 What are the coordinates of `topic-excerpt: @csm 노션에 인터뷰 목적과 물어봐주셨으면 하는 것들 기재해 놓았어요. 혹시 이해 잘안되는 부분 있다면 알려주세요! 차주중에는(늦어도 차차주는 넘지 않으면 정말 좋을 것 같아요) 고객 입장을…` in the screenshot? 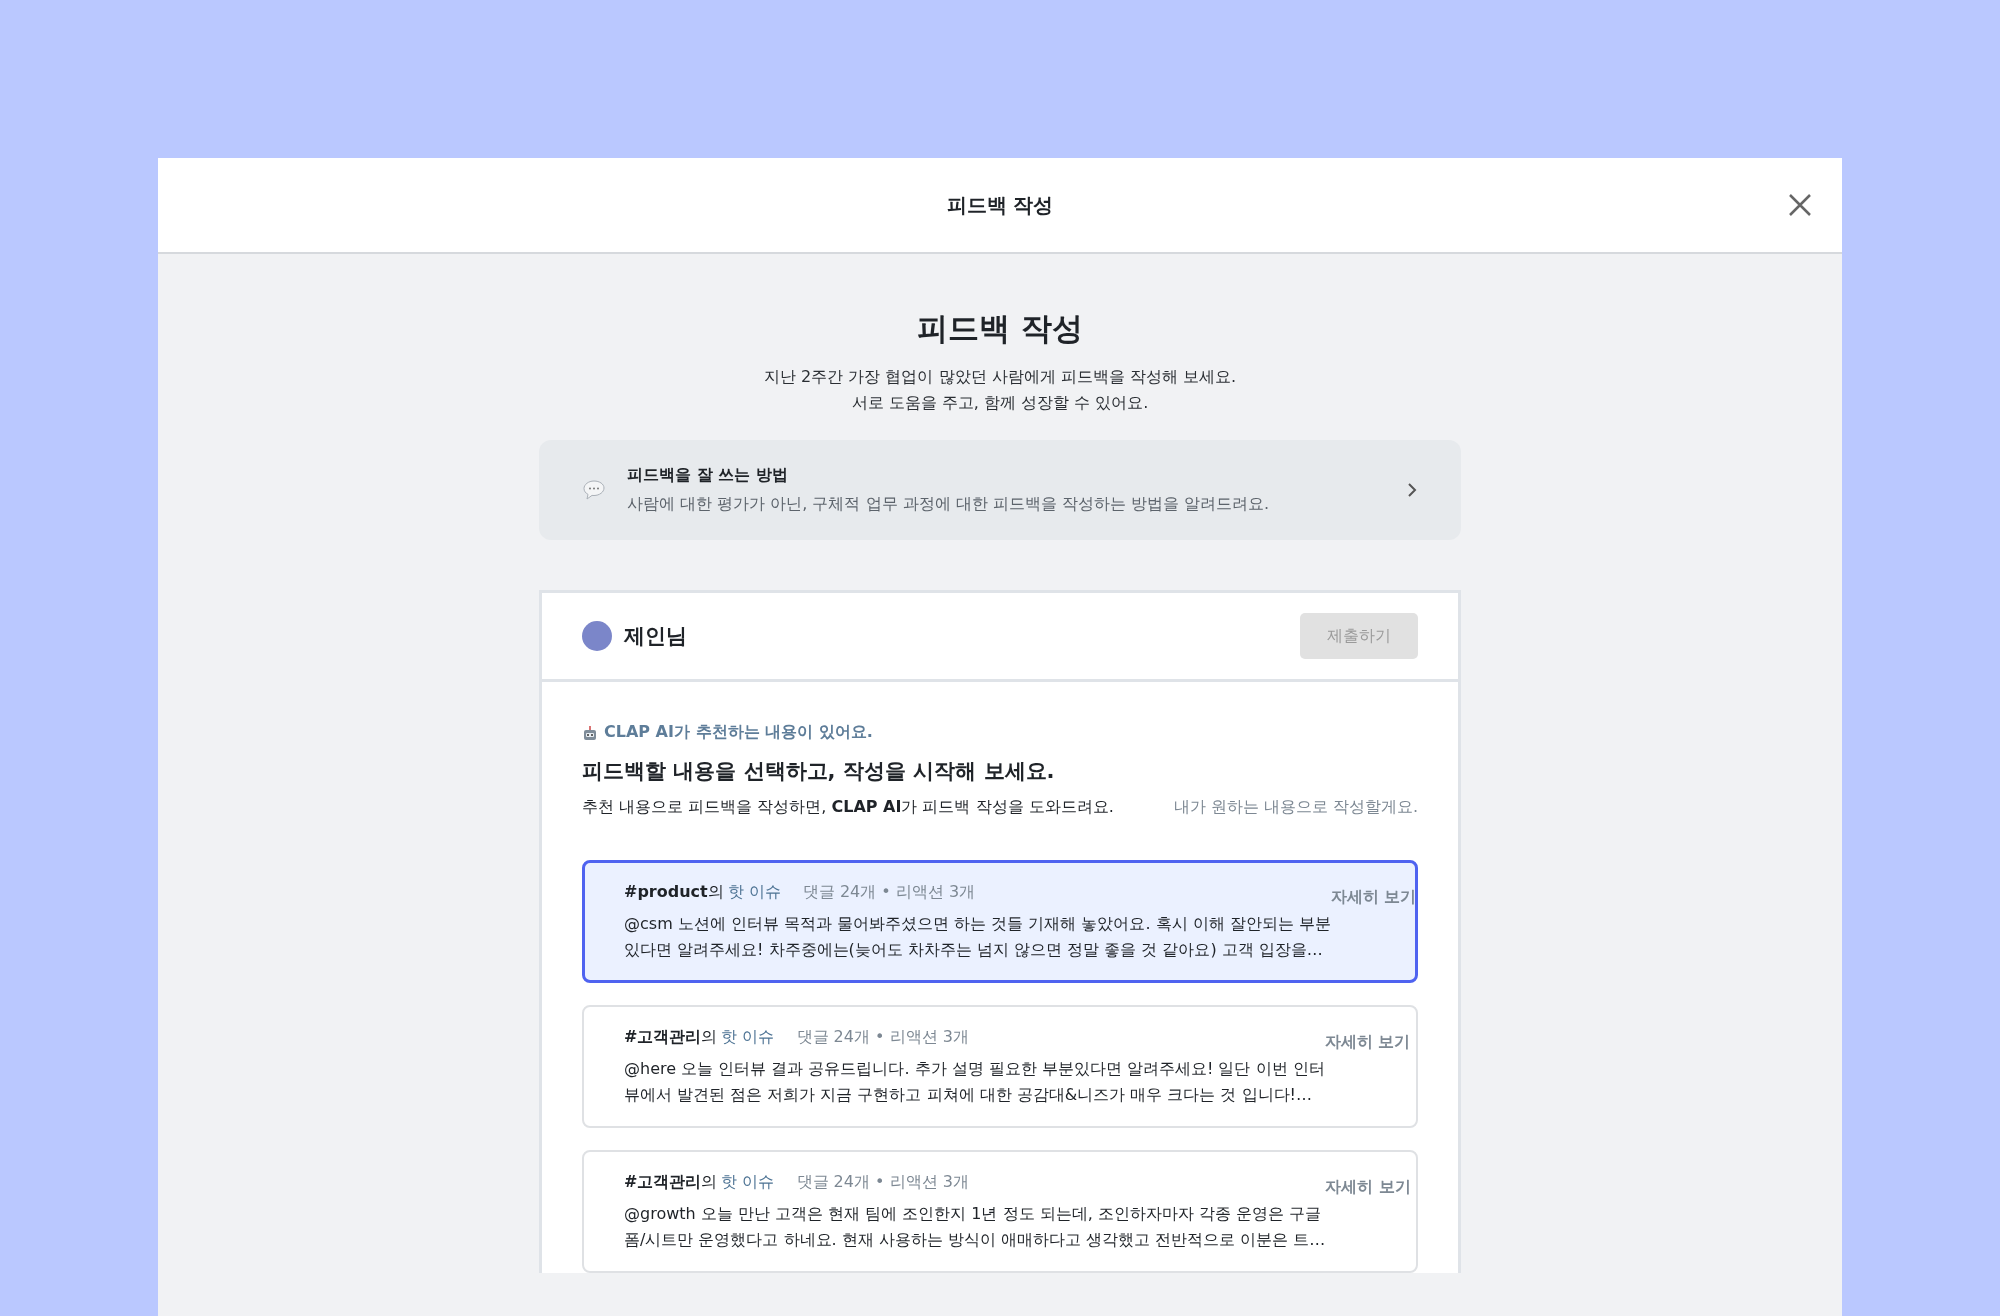 It's located at (977, 937).